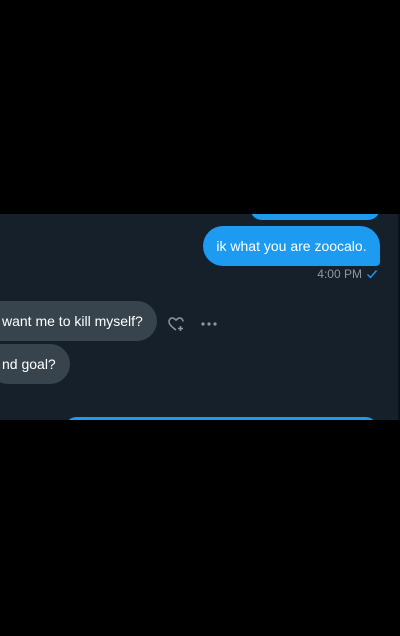  I want to click on outgoing-message-bubble: ik what you are zoocalo., so click(291, 246).